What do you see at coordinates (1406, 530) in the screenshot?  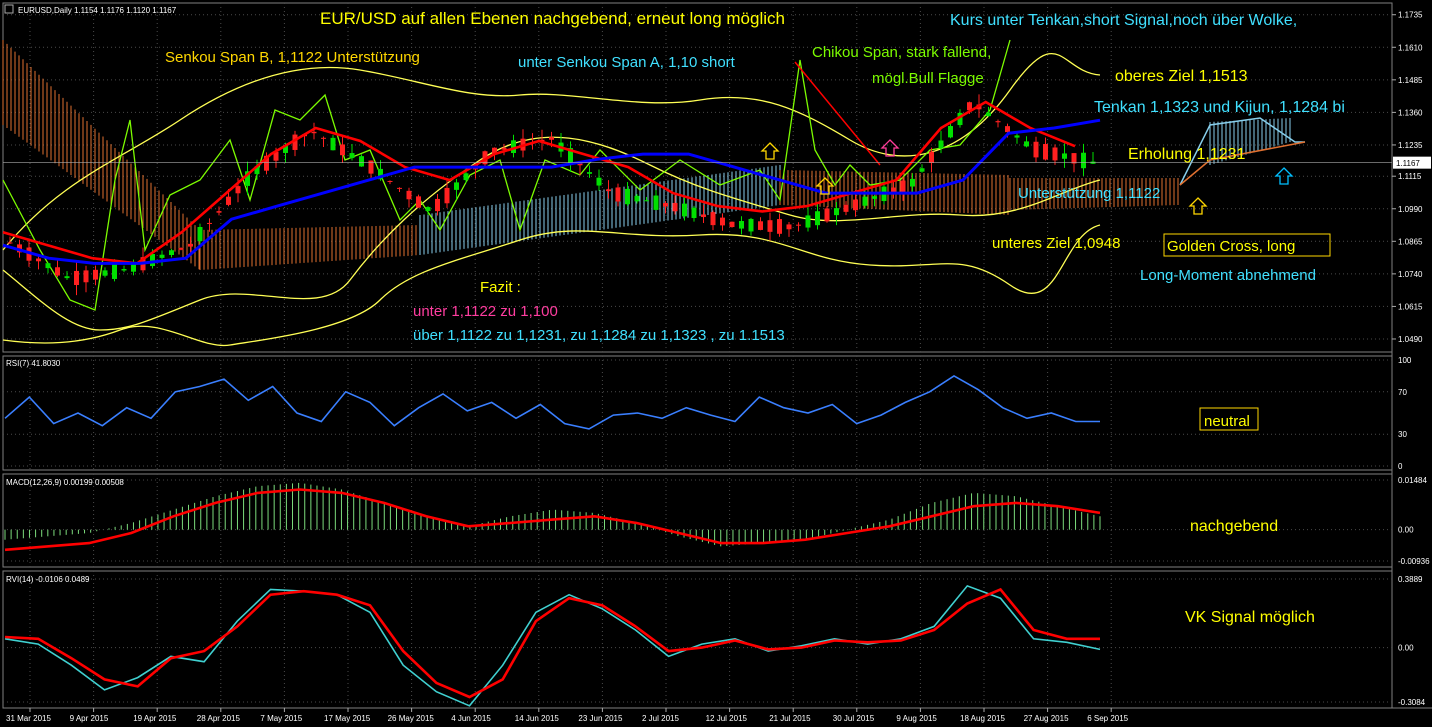 I see `macd-axis-label: 0.00` at bounding box center [1406, 530].